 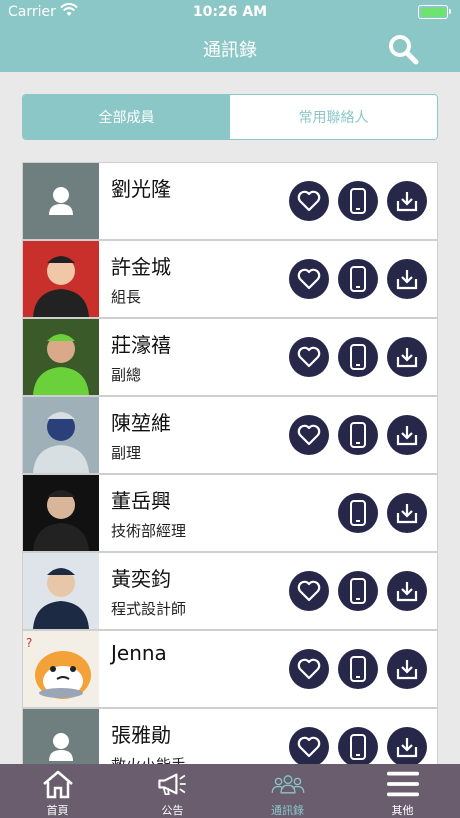 I want to click on app-header: Carrier 10:26 AM 通訊錄, so click(x=230, y=36).